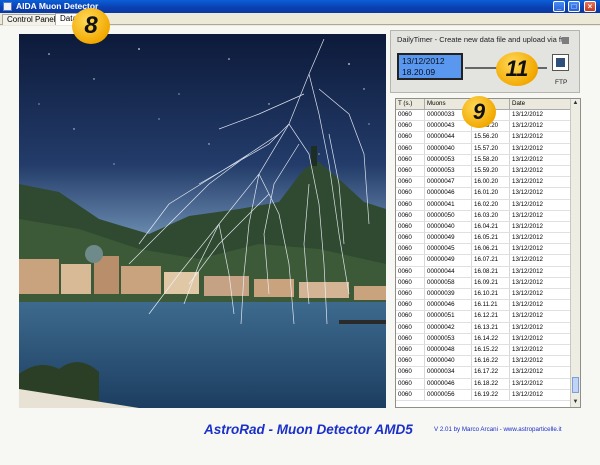  I want to click on cell-time: 15.58.20, so click(491, 159).